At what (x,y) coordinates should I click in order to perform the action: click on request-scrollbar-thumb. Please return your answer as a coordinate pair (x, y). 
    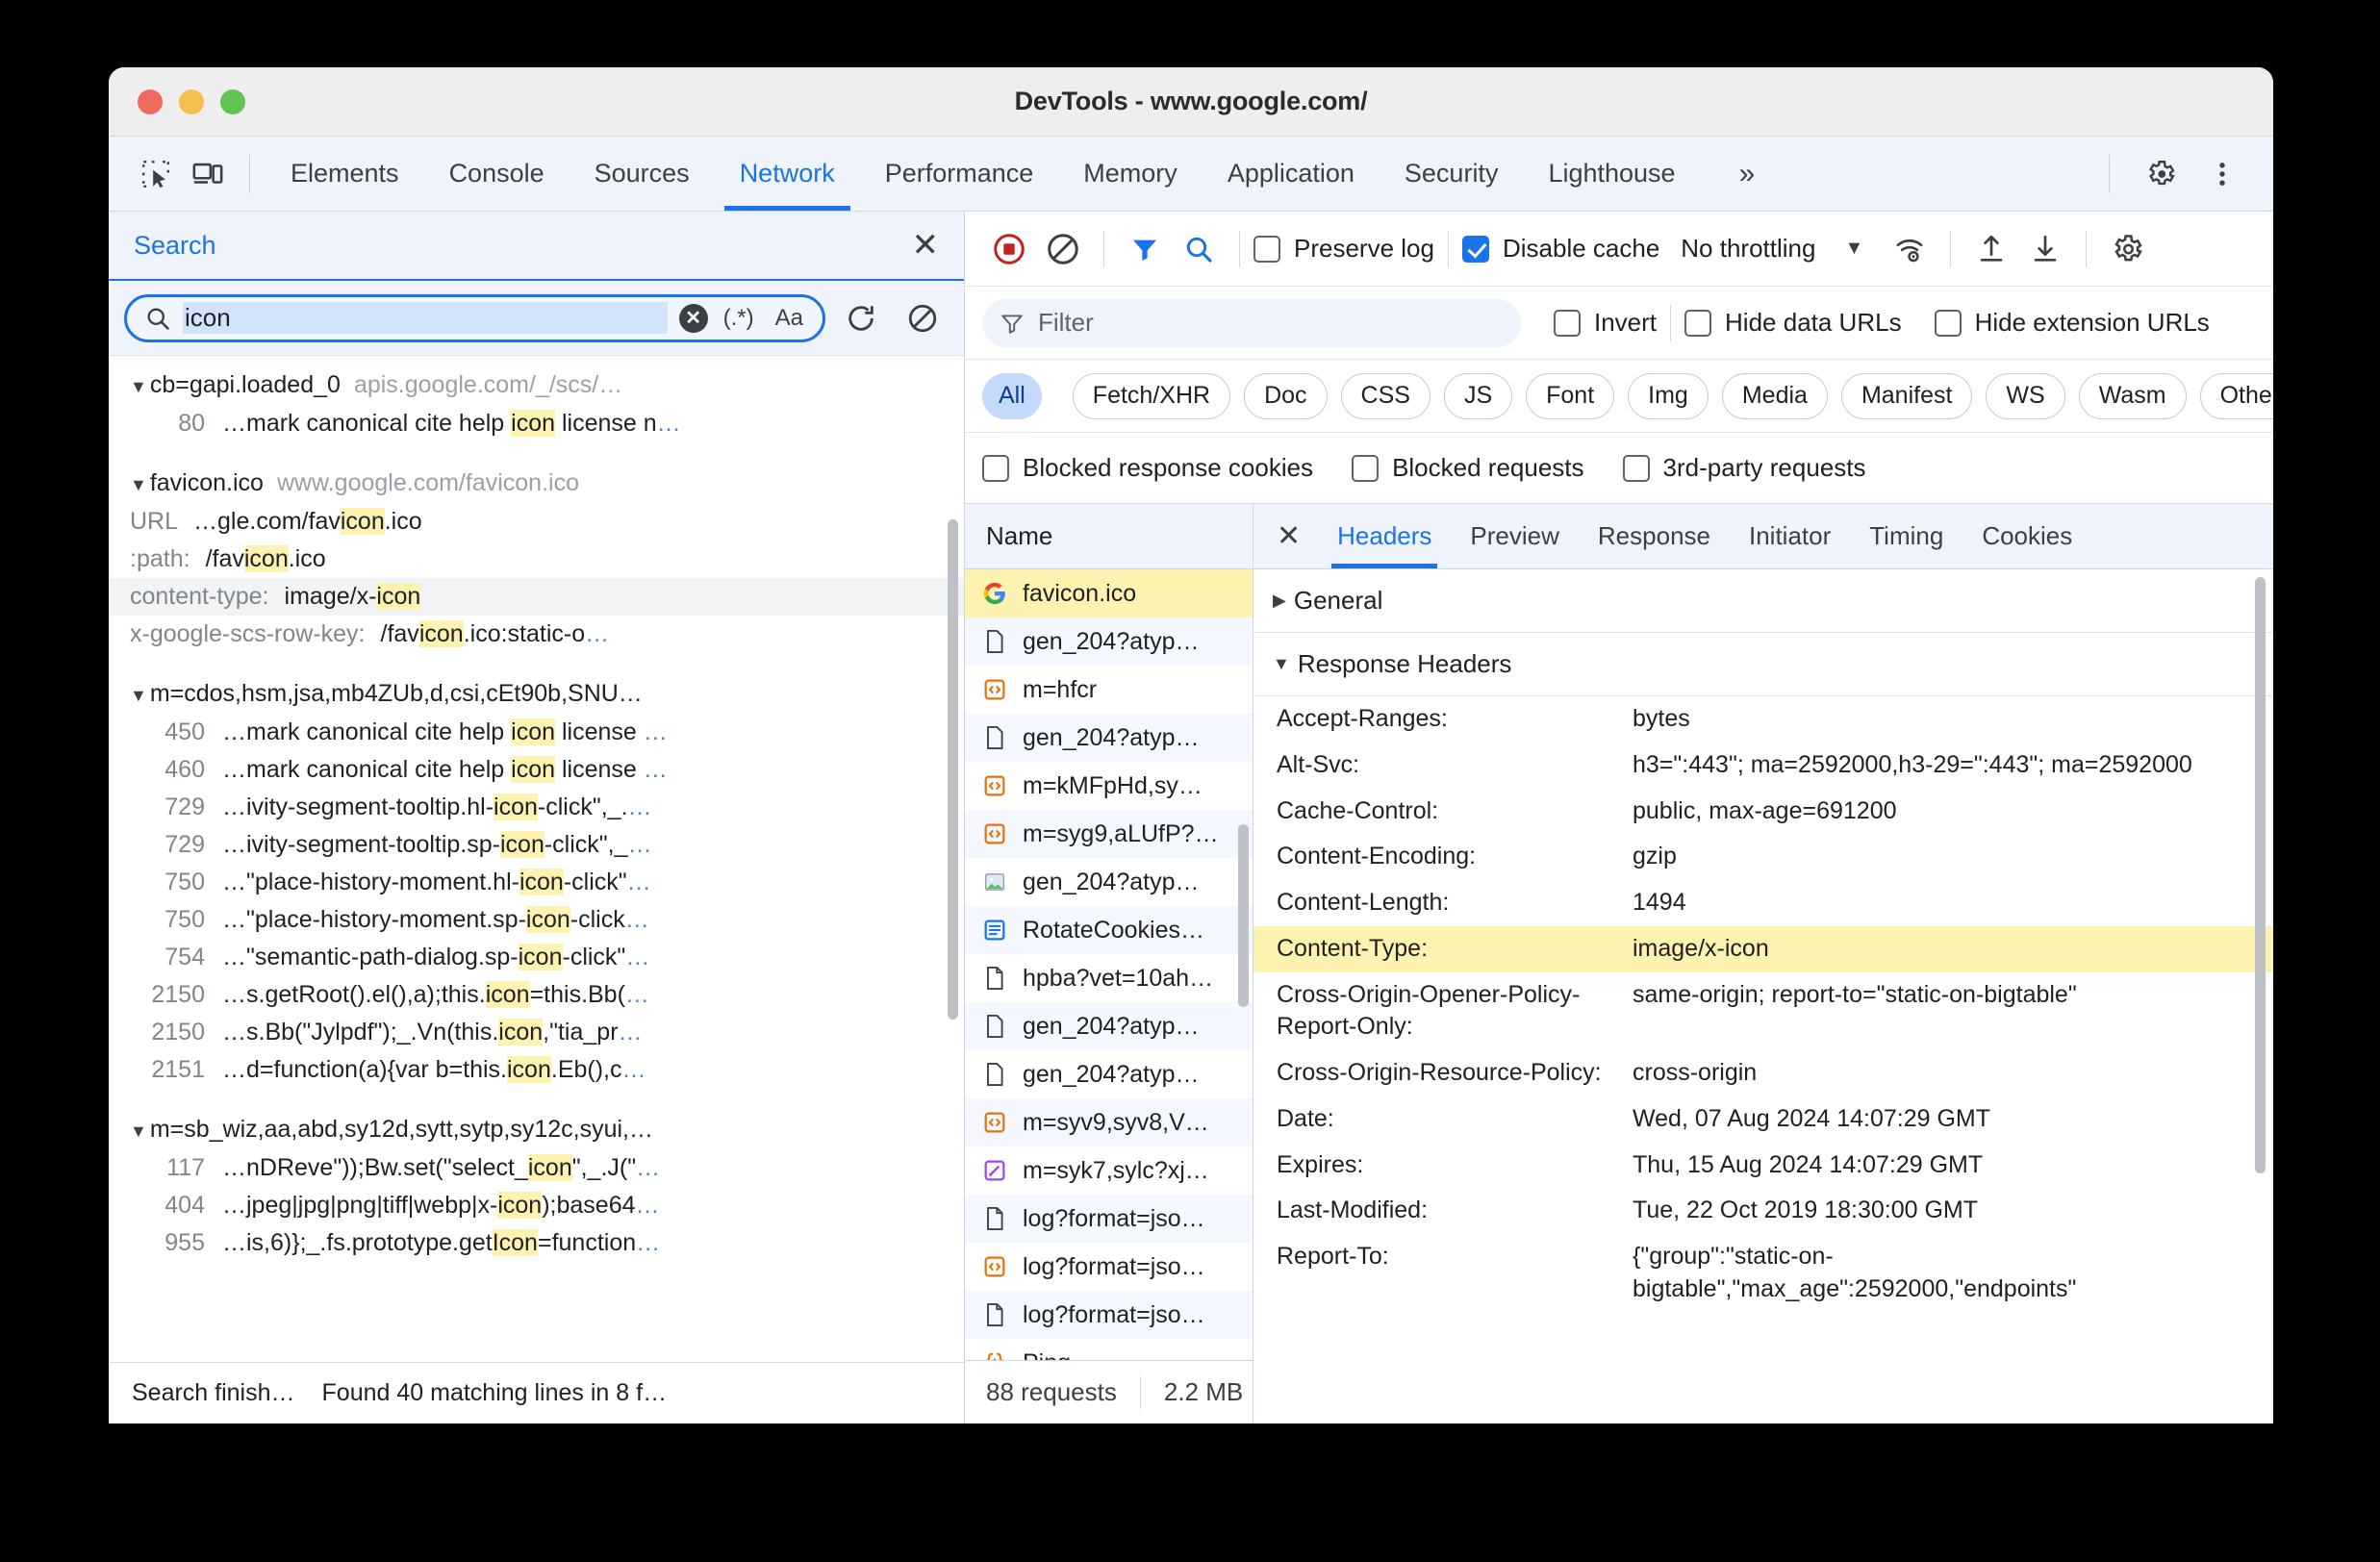
    Looking at the image, I should click on (1243, 915).